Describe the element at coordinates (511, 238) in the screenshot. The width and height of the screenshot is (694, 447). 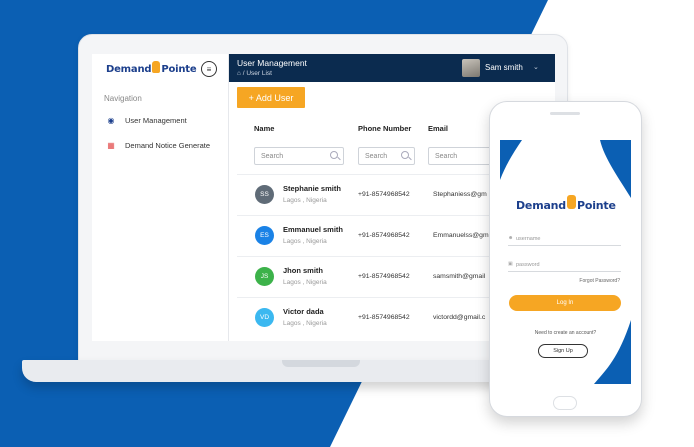
I see `user-icon: ☻` at that location.